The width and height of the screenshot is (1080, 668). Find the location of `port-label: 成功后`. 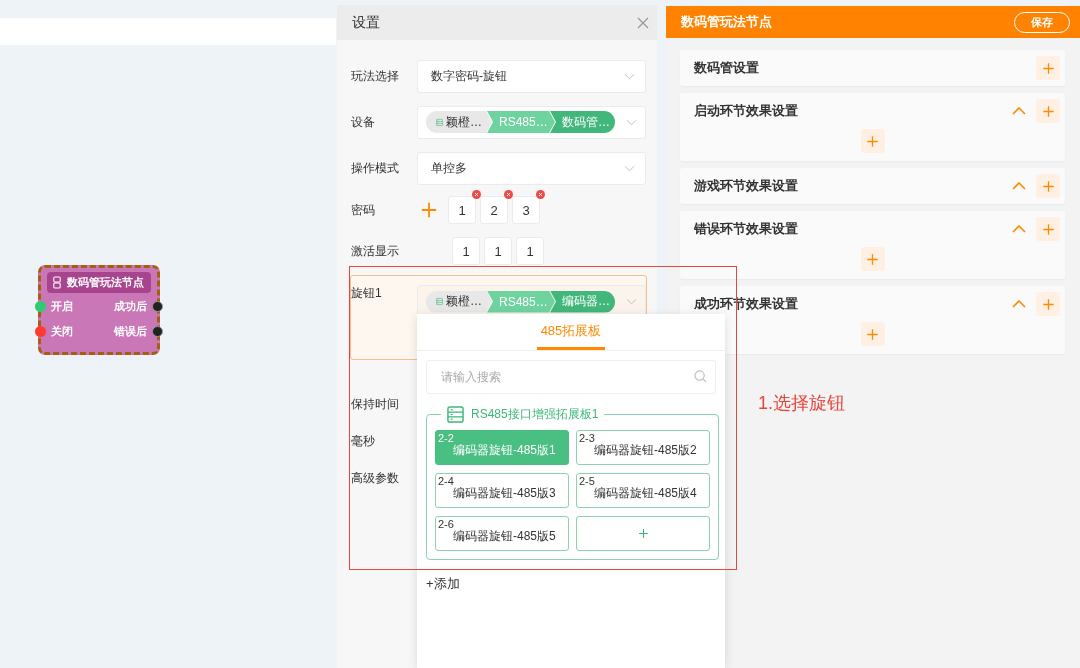

port-label: 成功后 is located at coordinates (130, 306).